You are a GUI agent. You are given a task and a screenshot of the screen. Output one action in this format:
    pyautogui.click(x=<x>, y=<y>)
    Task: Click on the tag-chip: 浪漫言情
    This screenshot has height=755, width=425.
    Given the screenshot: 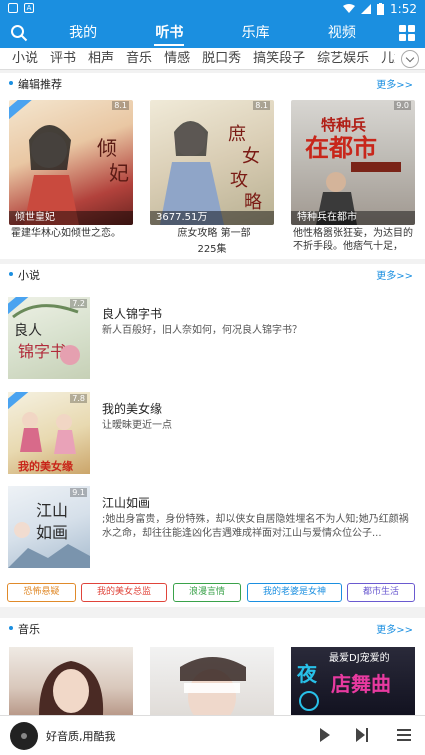 What is the action you would take?
    pyautogui.click(x=207, y=592)
    